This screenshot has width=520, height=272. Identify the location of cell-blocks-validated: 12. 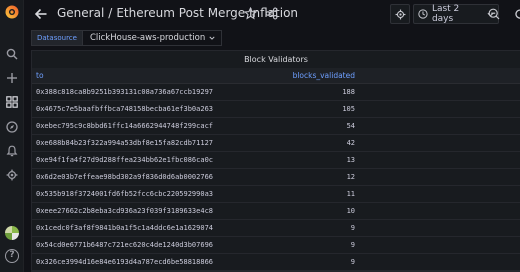
(350, 177).